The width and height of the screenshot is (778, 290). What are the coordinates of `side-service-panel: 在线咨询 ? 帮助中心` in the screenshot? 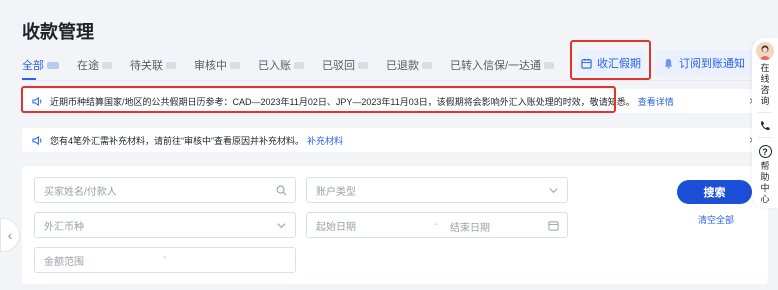 It's located at (765, 123).